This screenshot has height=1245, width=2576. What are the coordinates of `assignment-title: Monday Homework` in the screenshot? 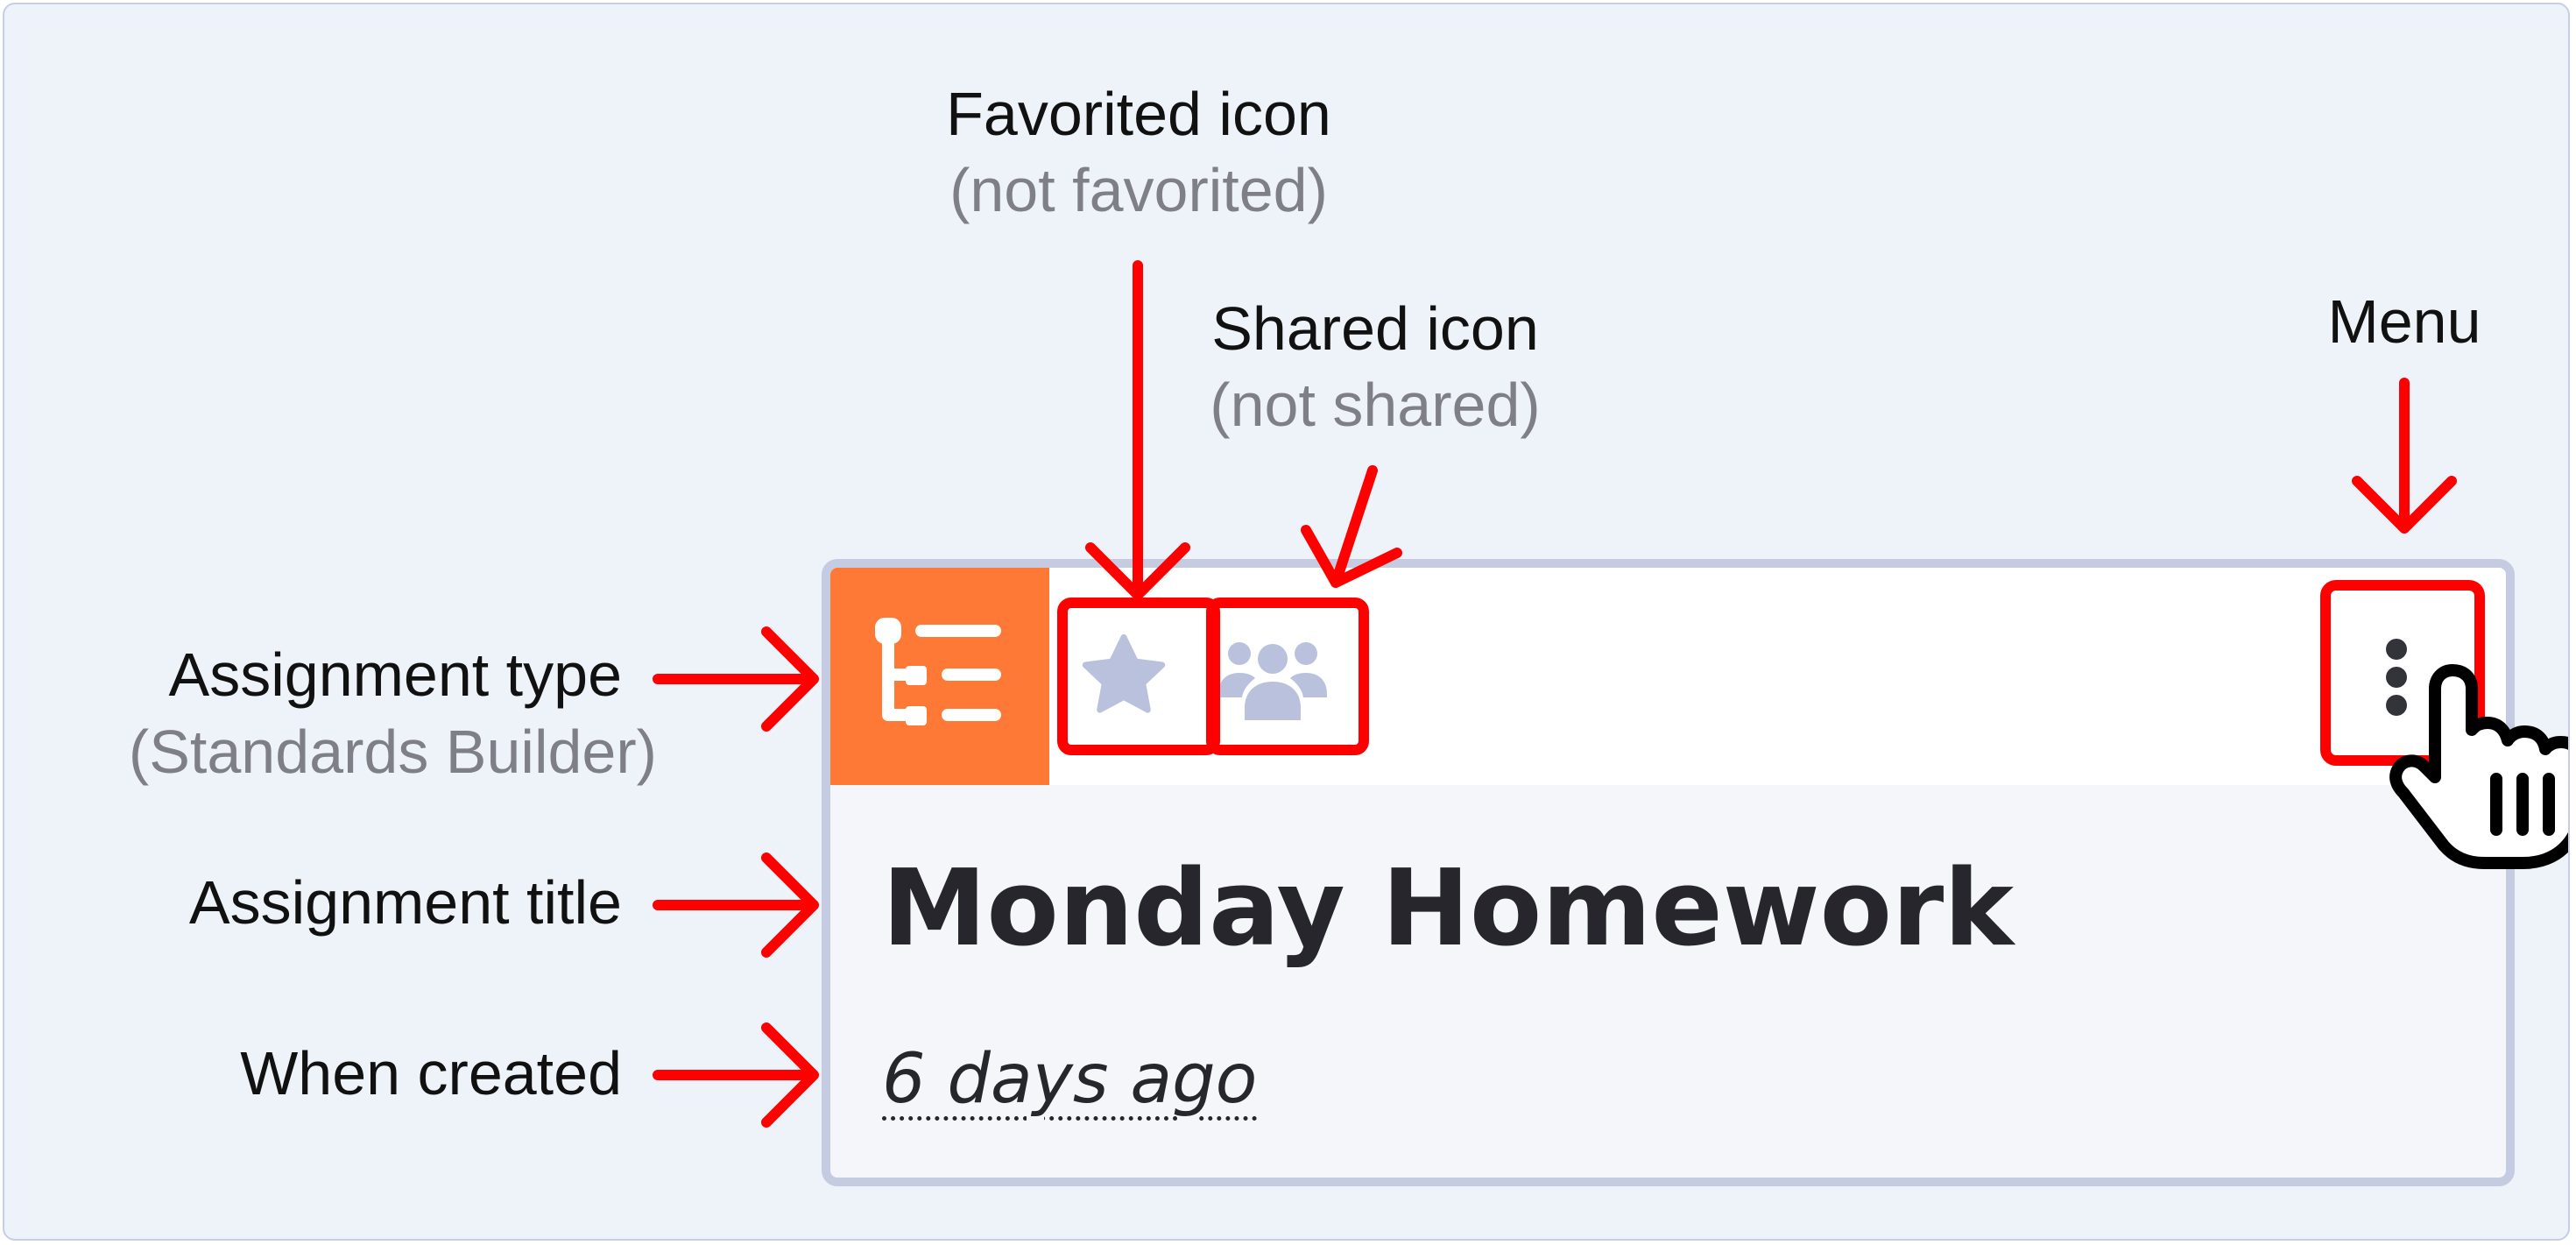 It's located at (1448, 910).